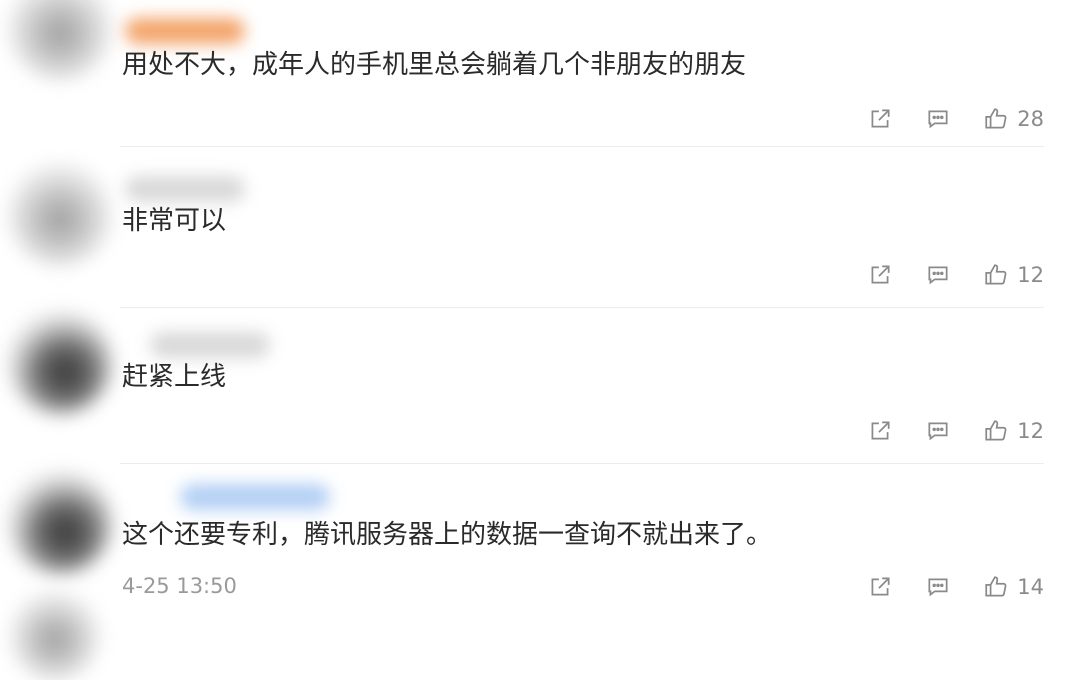  Describe the element at coordinates (1030, 587) in the screenshot. I see `like-count: 14` at that location.